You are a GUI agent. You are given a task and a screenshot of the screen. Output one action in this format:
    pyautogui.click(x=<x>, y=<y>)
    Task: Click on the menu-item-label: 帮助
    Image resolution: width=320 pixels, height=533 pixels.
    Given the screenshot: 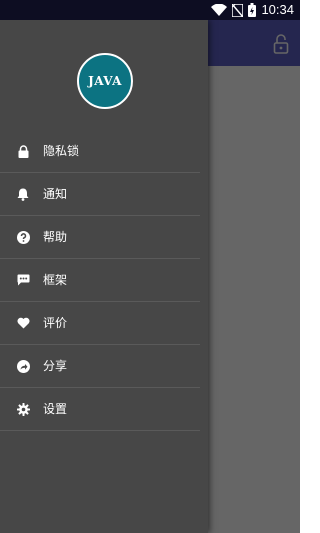 What is the action you would take?
    pyautogui.click(x=55, y=237)
    